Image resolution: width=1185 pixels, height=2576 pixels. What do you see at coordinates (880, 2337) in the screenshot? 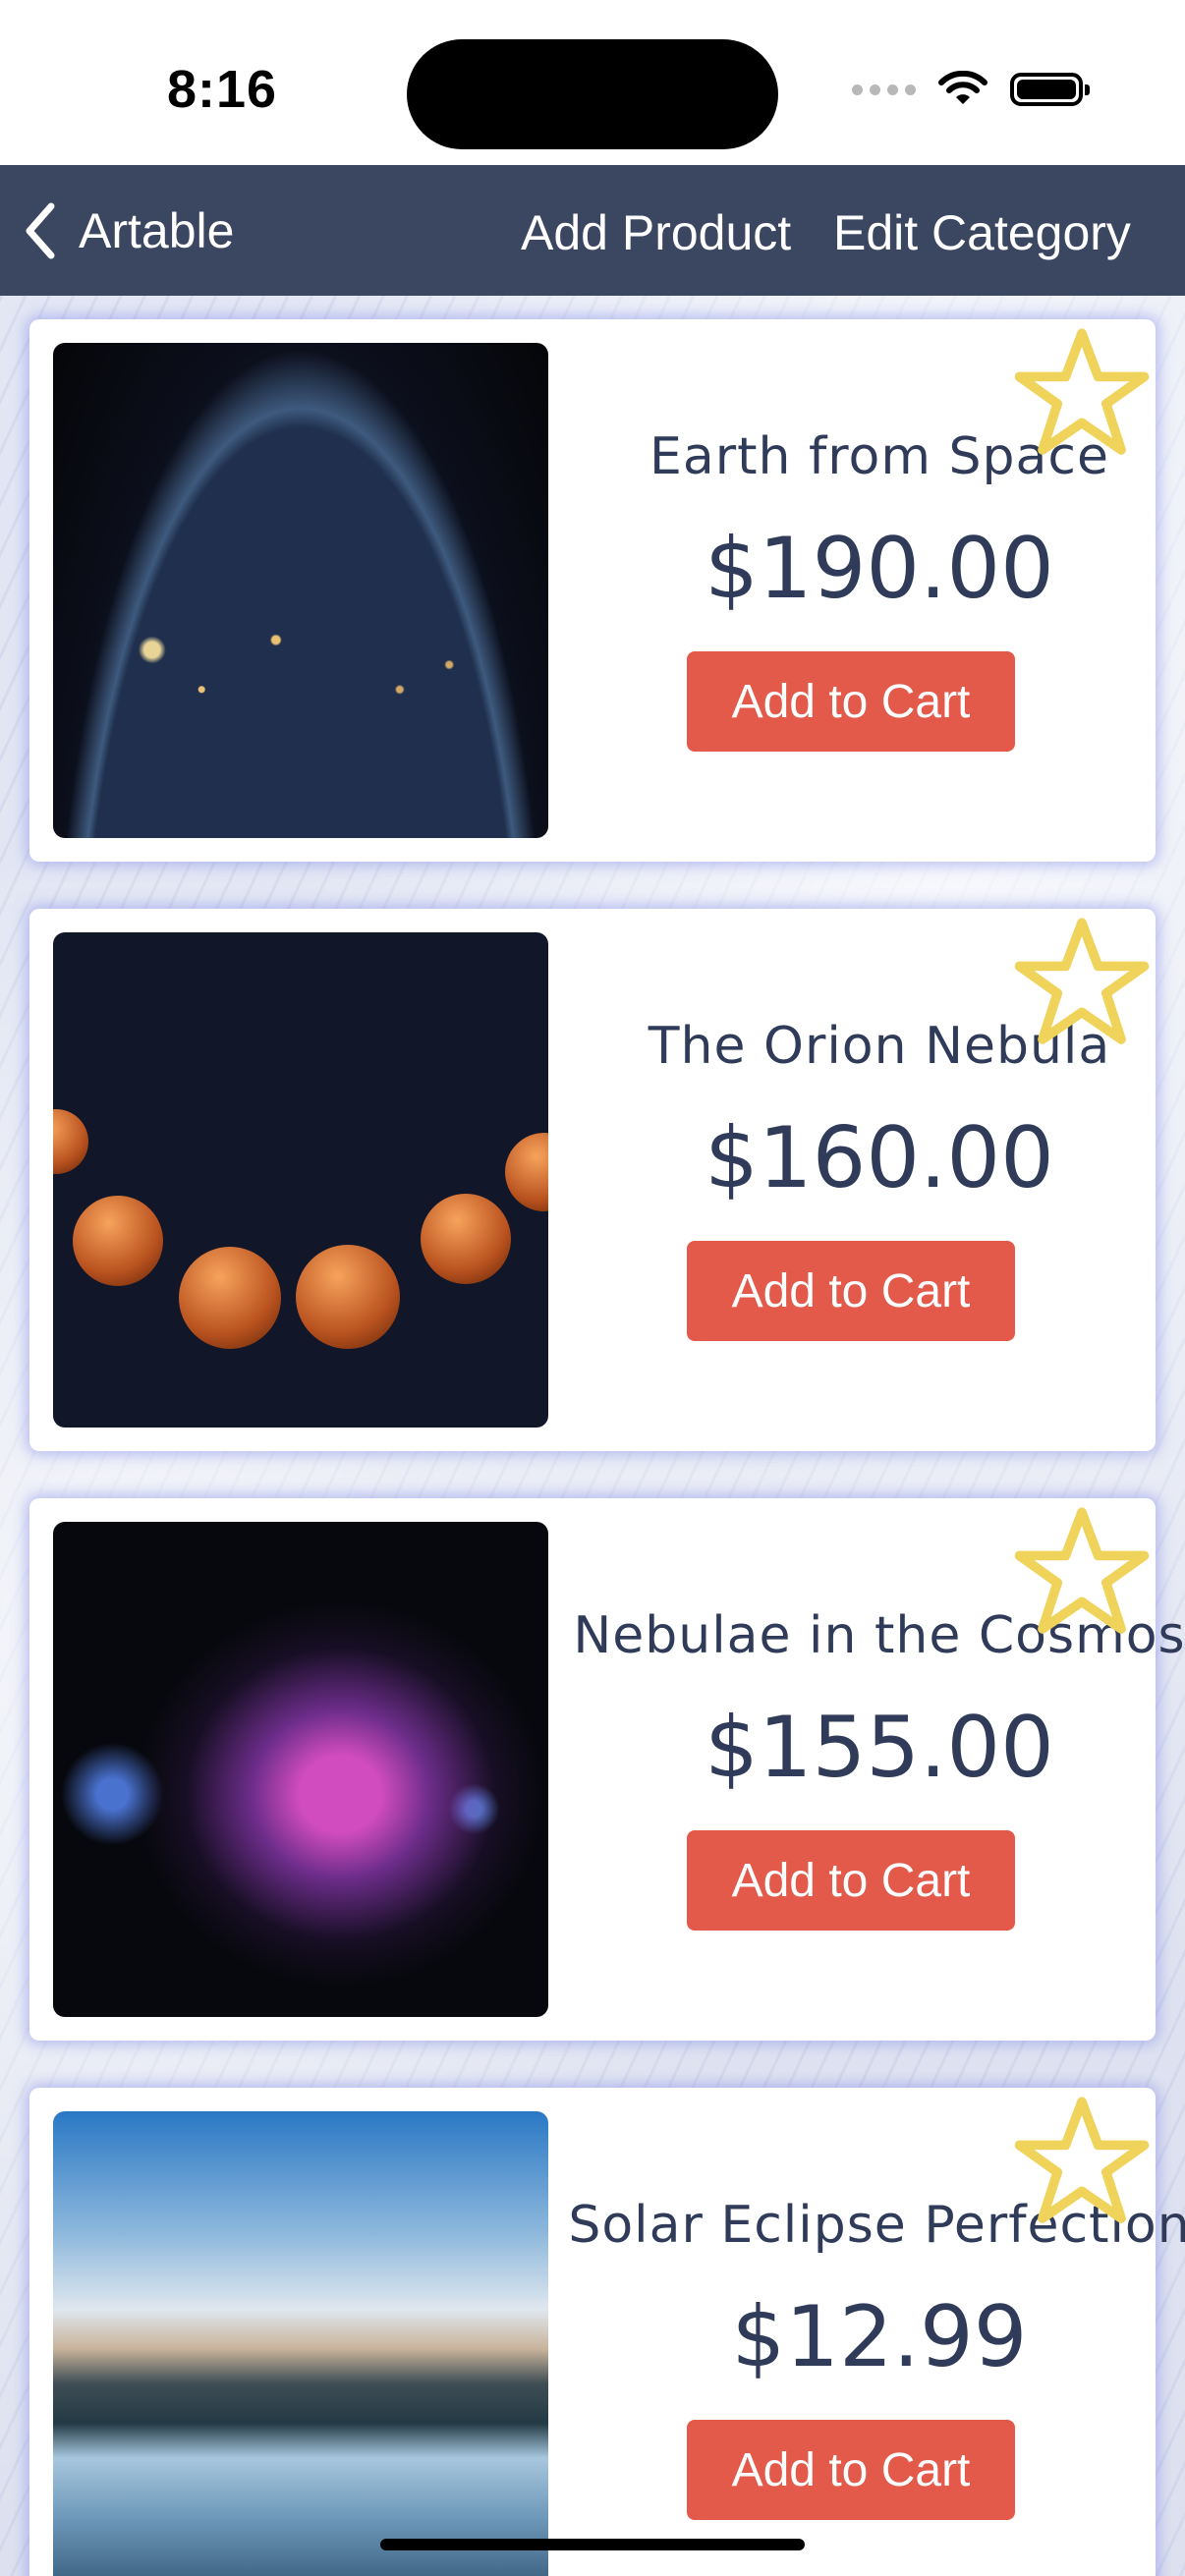
I see `product-price: $12.99` at bounding box center [880, 2337].